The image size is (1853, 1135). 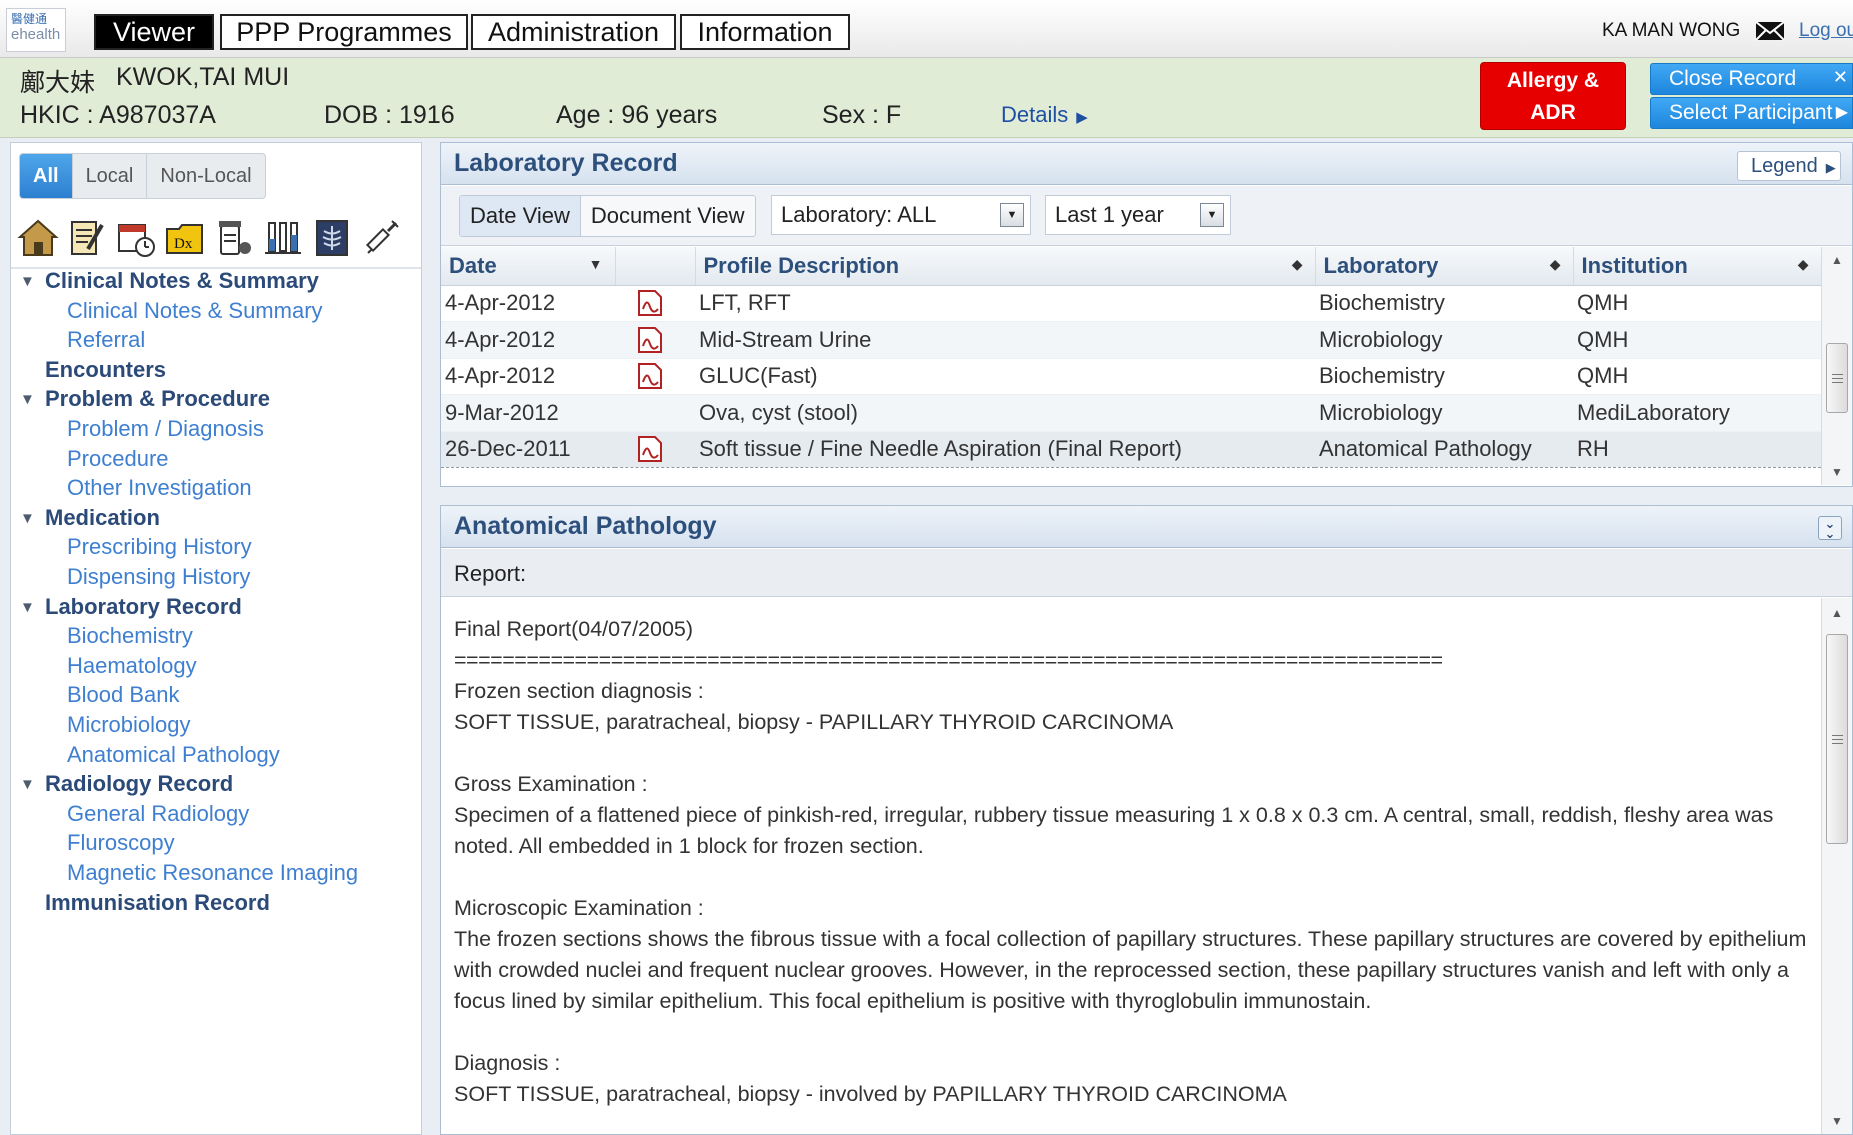 I want to click on tree-item: Haematology, so click(x=132, y=666).